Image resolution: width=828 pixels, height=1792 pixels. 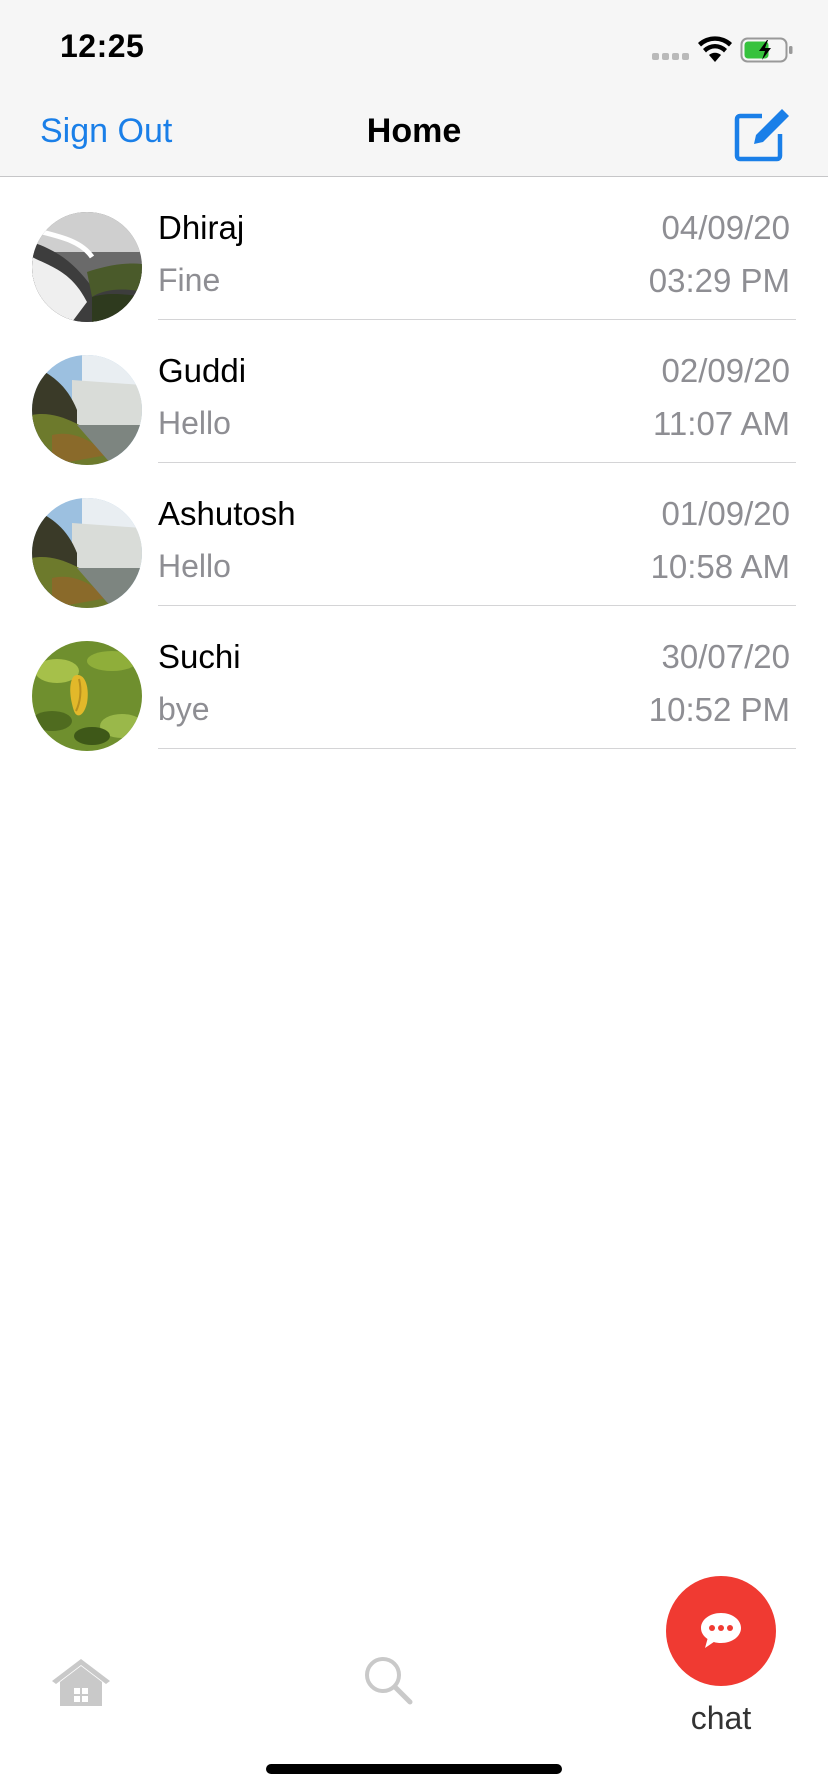 What do you see at coordinates (720, 566) in the screenshot?
I see `message-time: 10:58 AM` at bounding box center [720, 566].